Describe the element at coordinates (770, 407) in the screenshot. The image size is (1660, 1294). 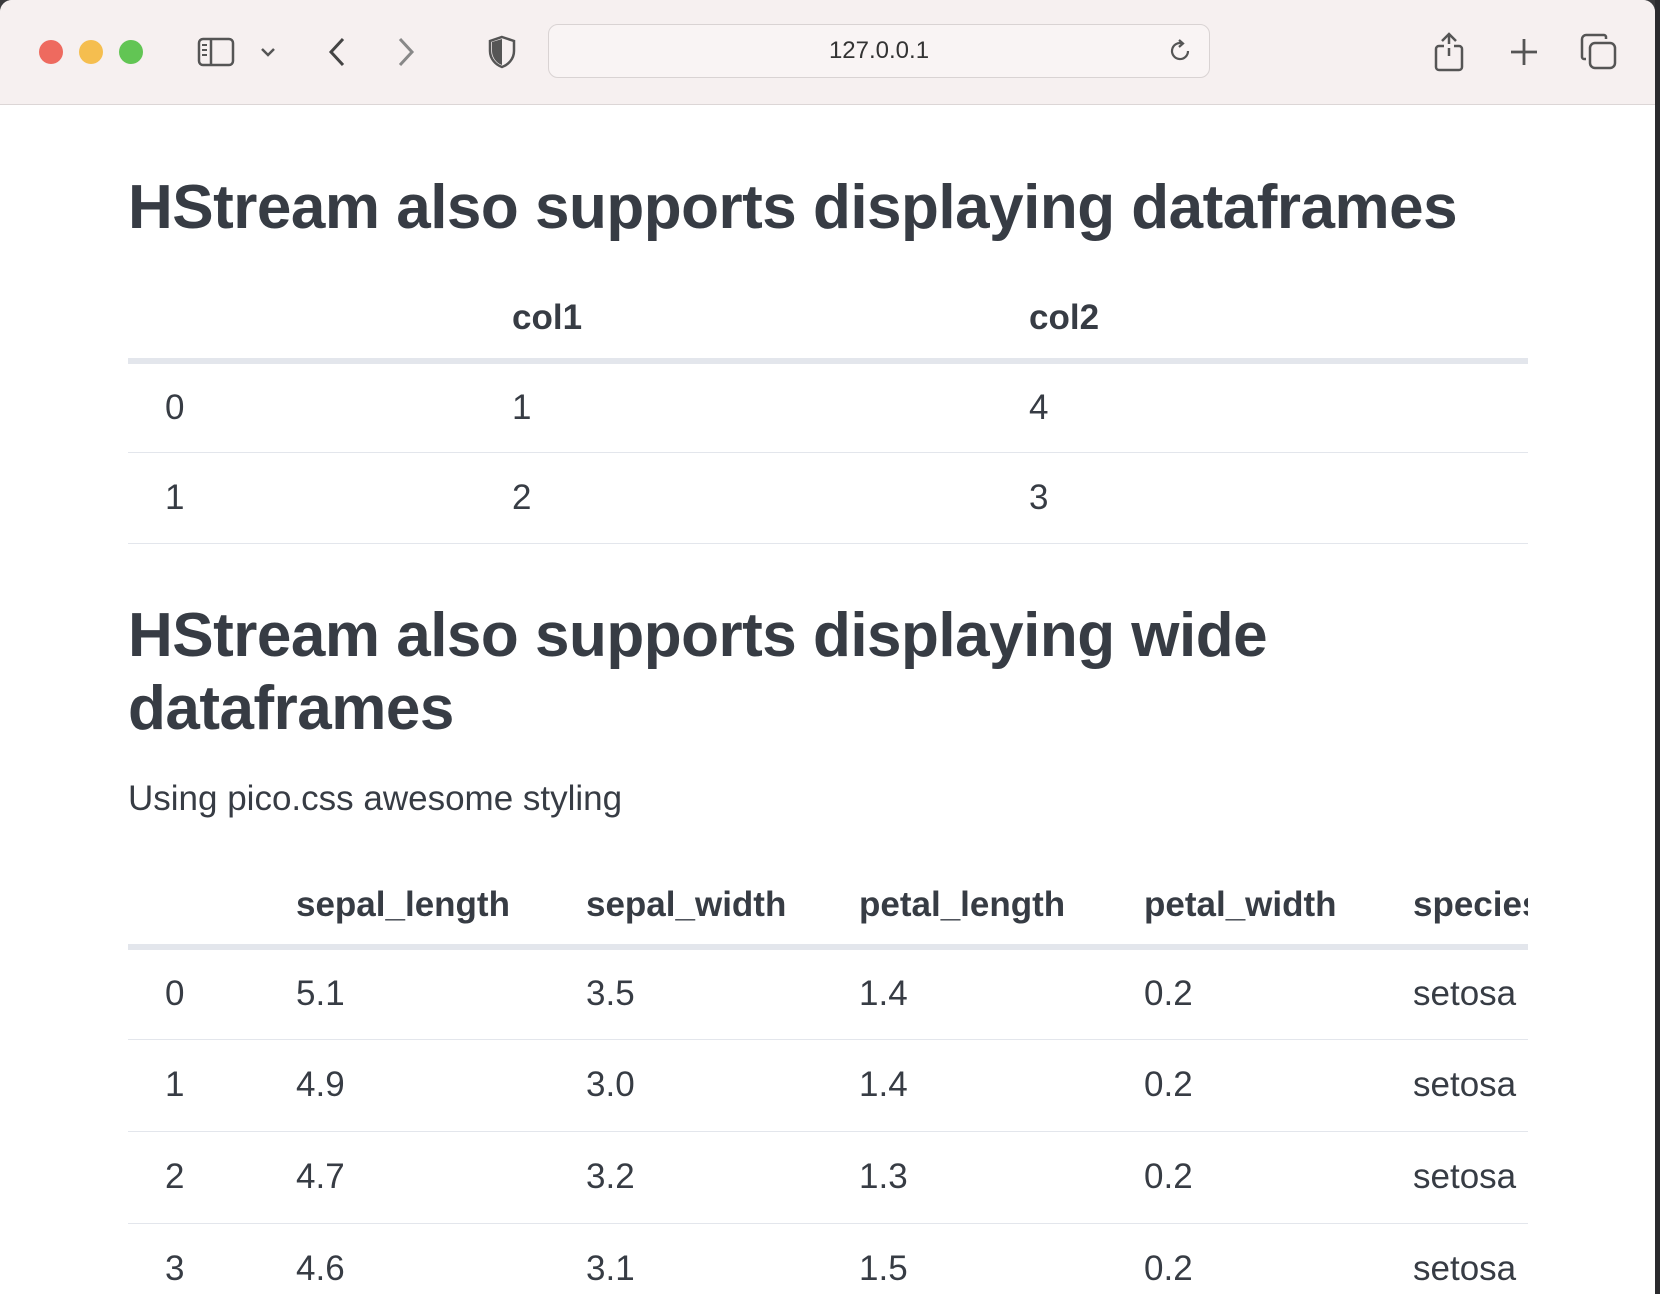
I see `table-cell: 1` at that location.